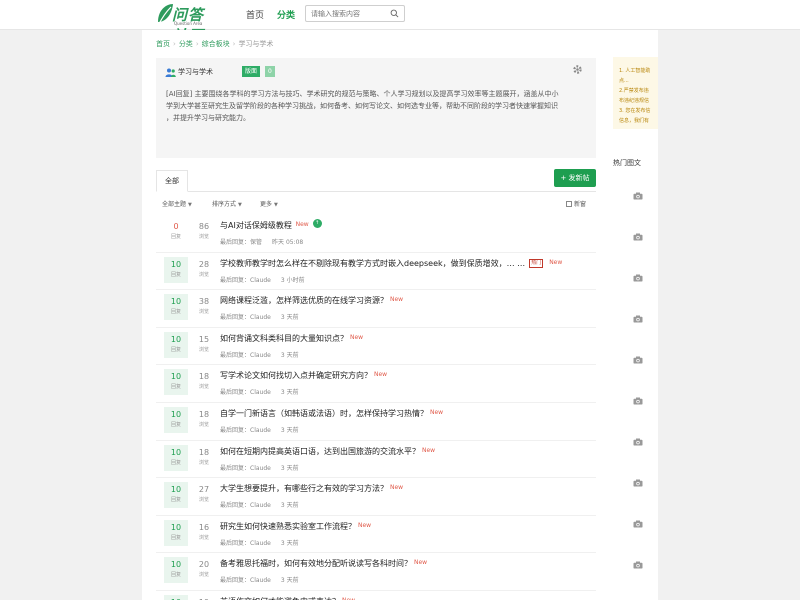  I want to click on new-window-toggle: 新窗, so click(576, 203).